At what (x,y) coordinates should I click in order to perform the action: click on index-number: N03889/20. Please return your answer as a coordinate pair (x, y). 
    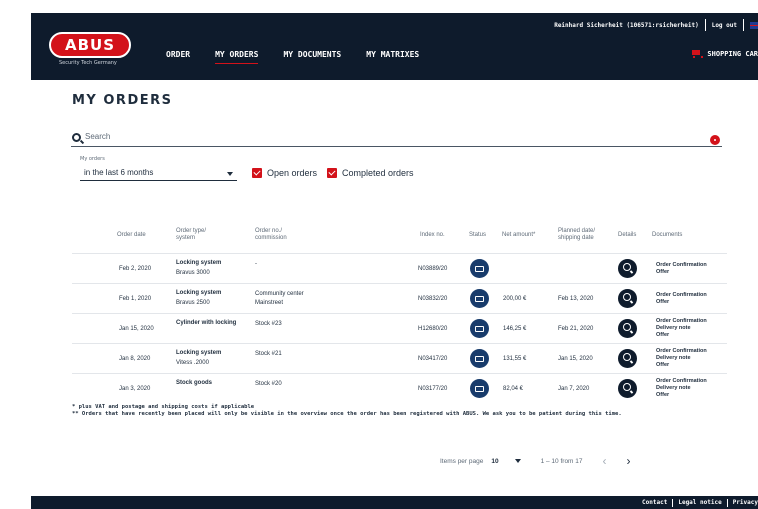
    Looking at the image, I should click on (433, 269).